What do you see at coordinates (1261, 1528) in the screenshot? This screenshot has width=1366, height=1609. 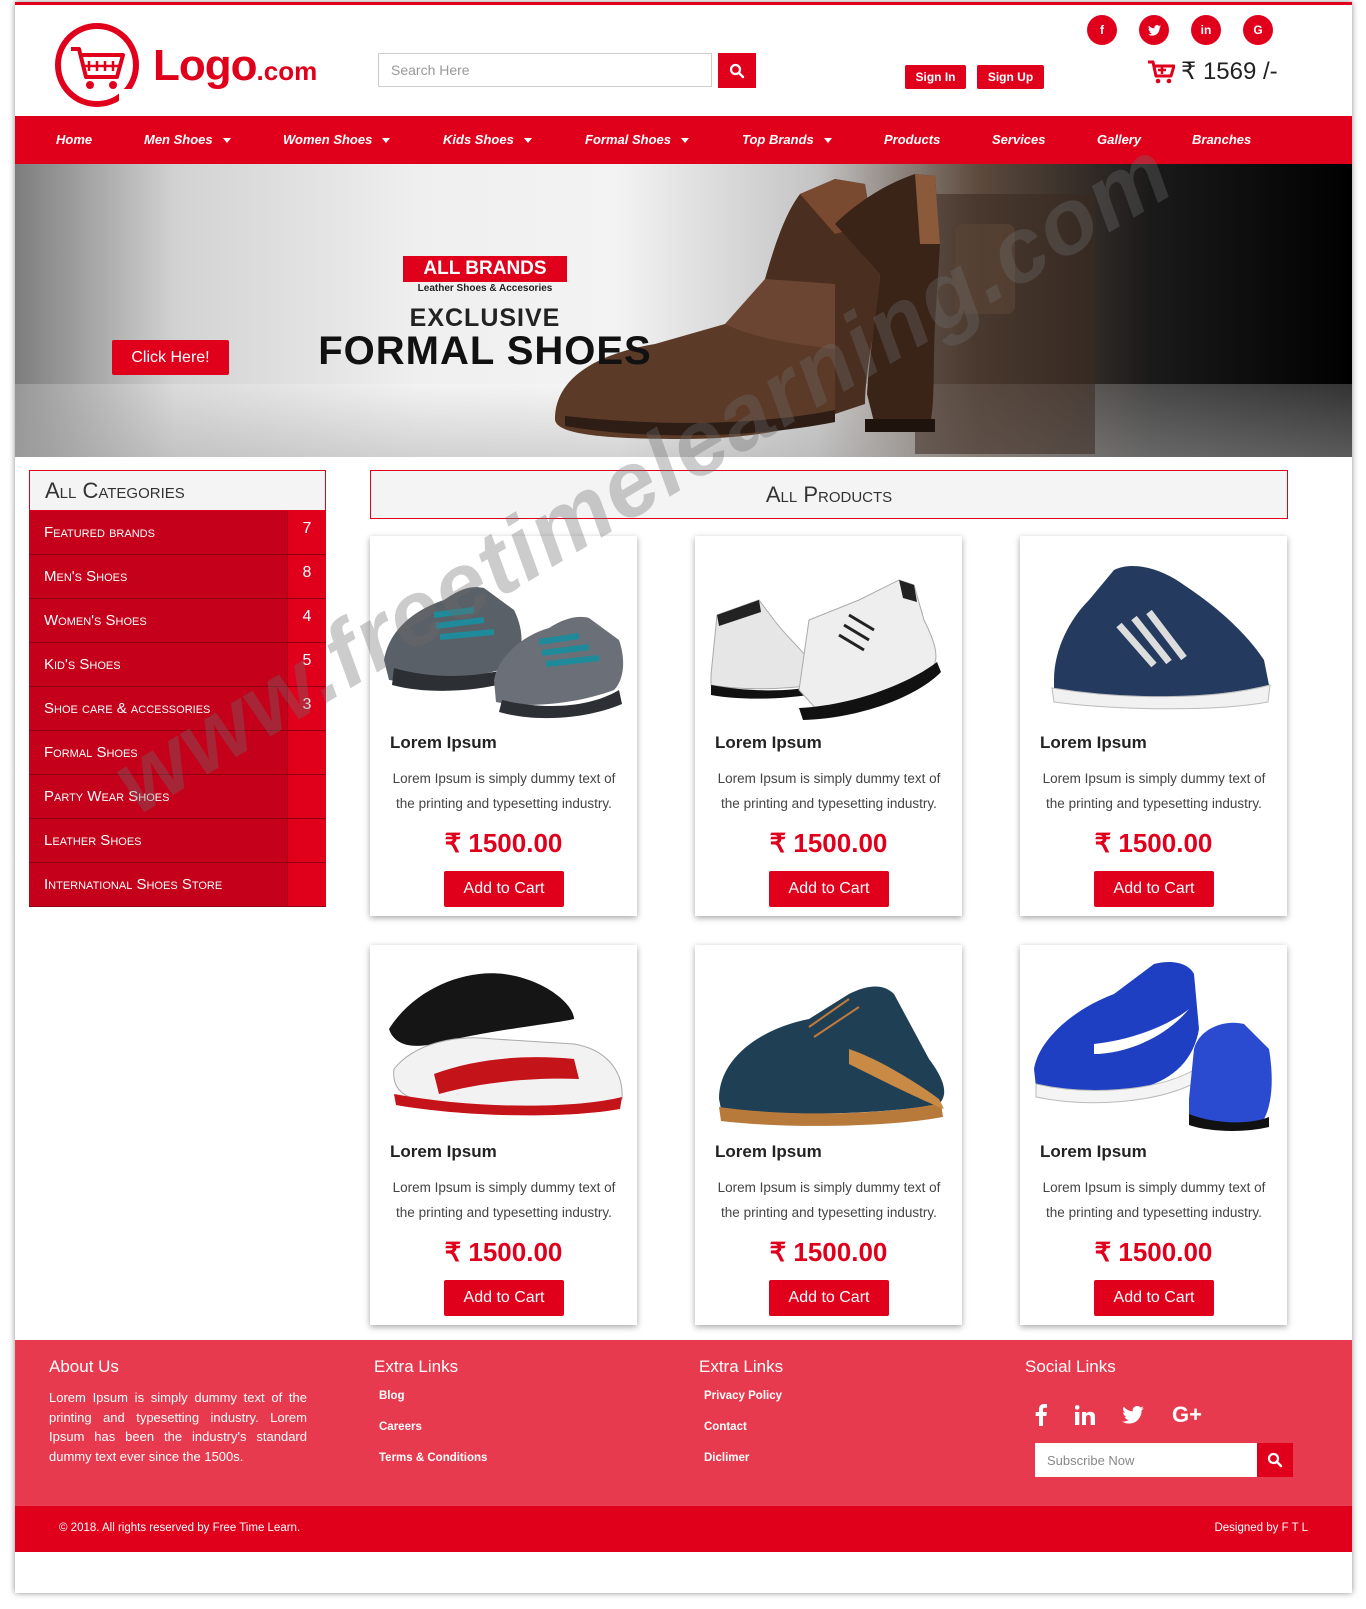 I see `designed-by-text: Designed by F T L` at bounding box center [1261, 1528].